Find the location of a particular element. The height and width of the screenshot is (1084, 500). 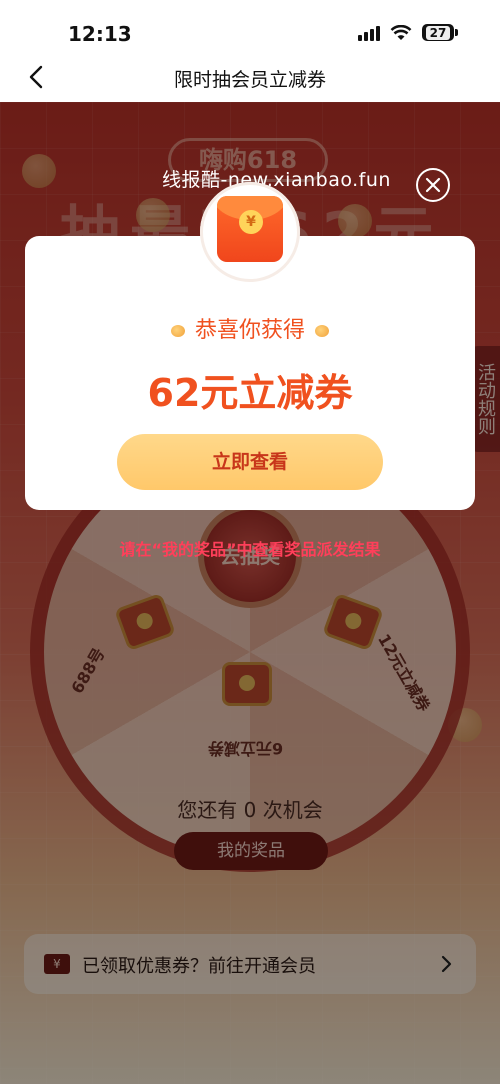

status-bar: 12:13 27 is located at coordinates (250, 28).